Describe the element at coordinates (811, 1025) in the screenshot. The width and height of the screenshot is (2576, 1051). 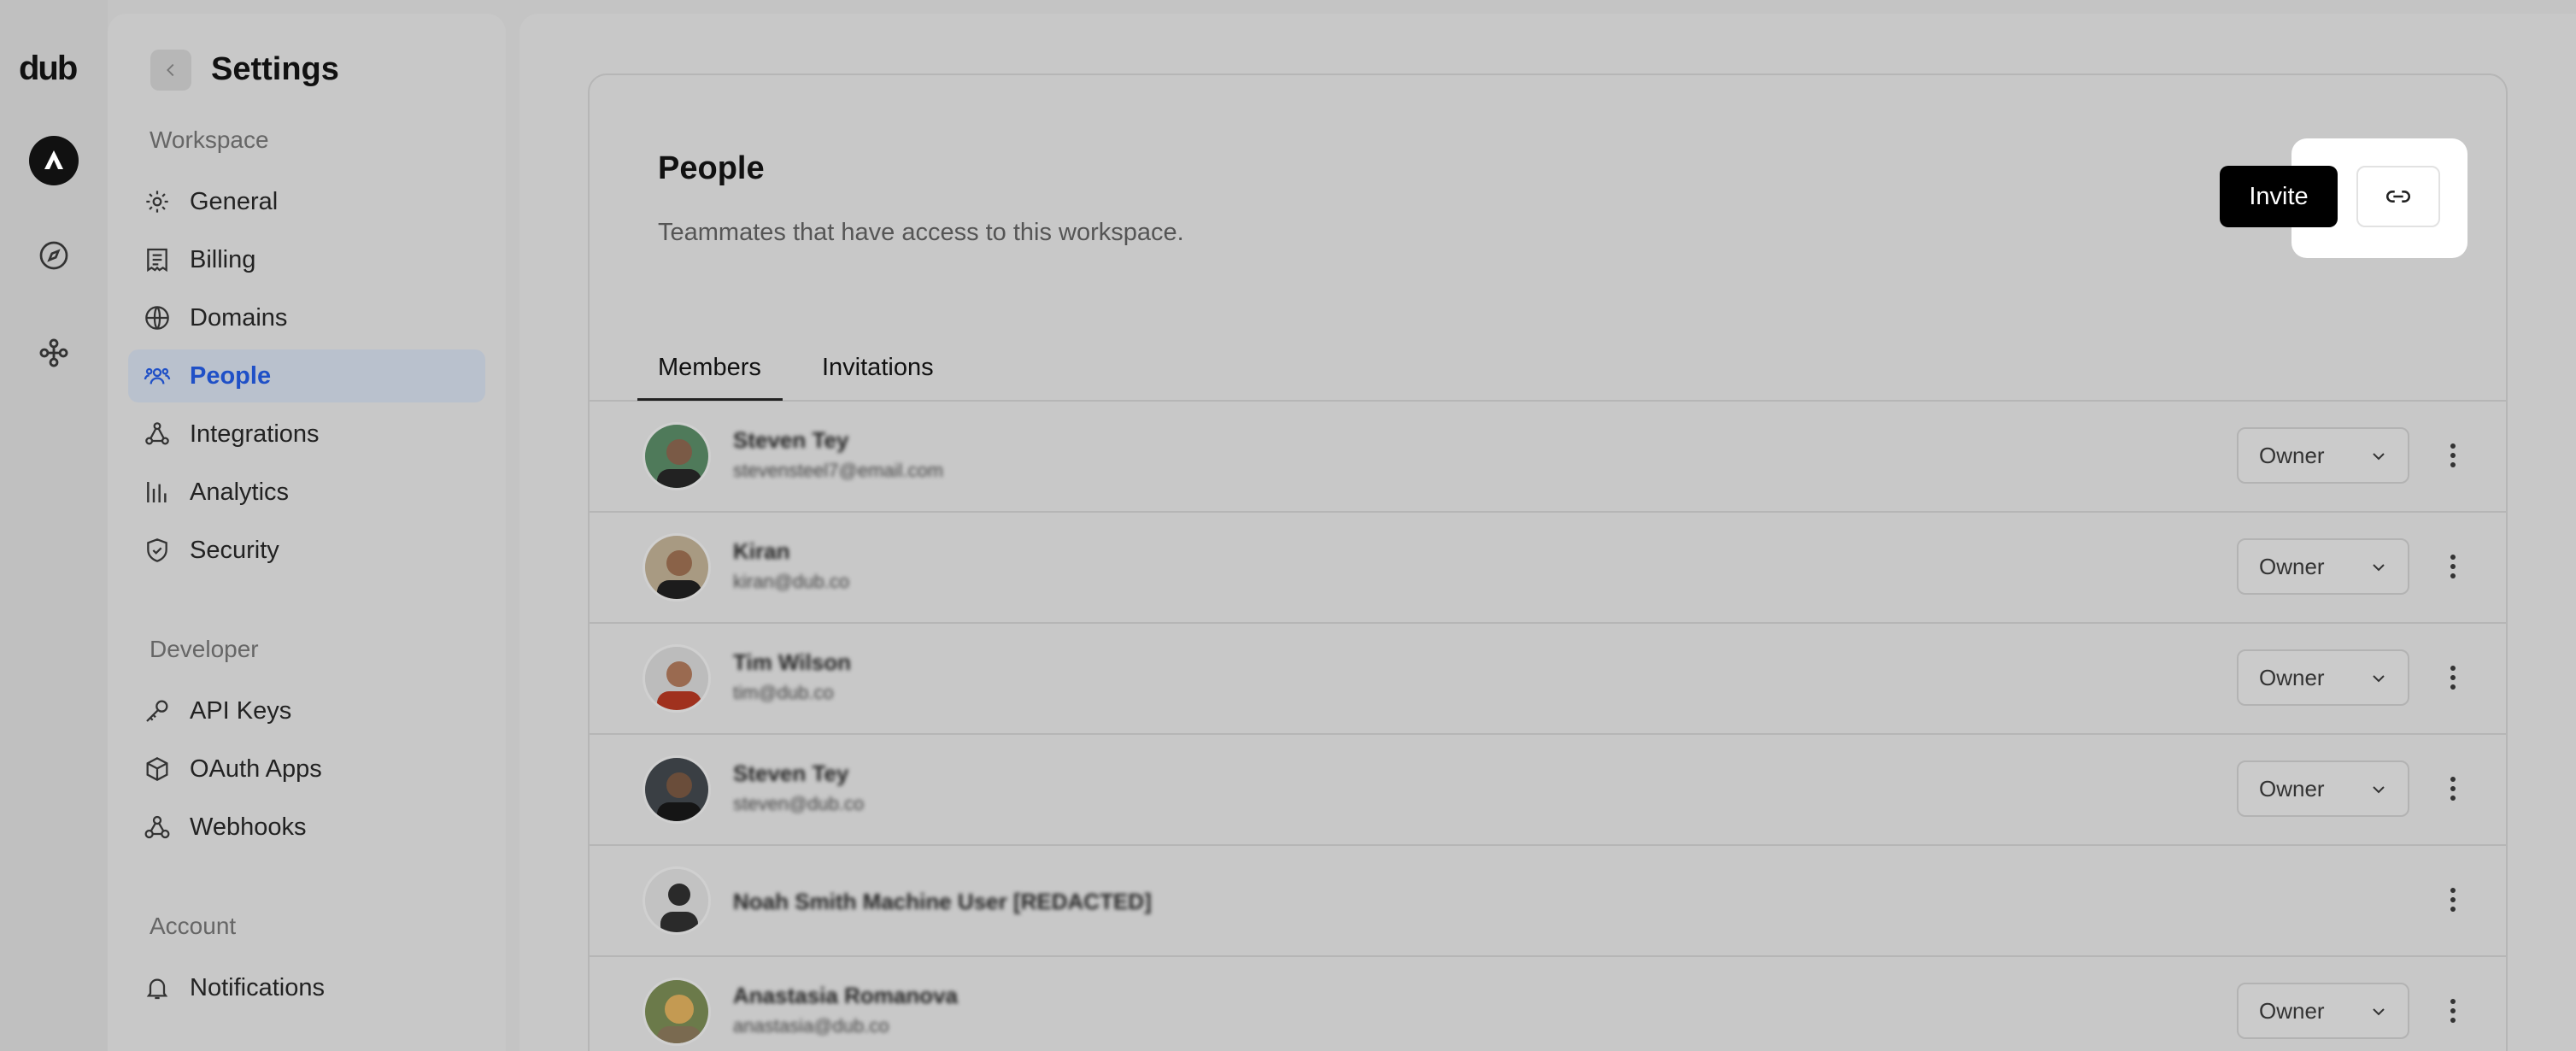
I see `member-email: anastasia@dub.co` at that location.